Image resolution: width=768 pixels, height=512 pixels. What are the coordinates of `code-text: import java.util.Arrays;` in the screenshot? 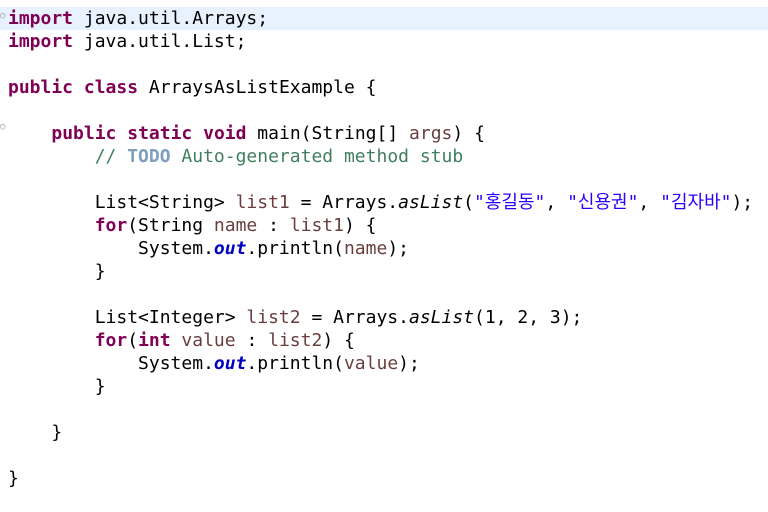 It's located at (138, 18).